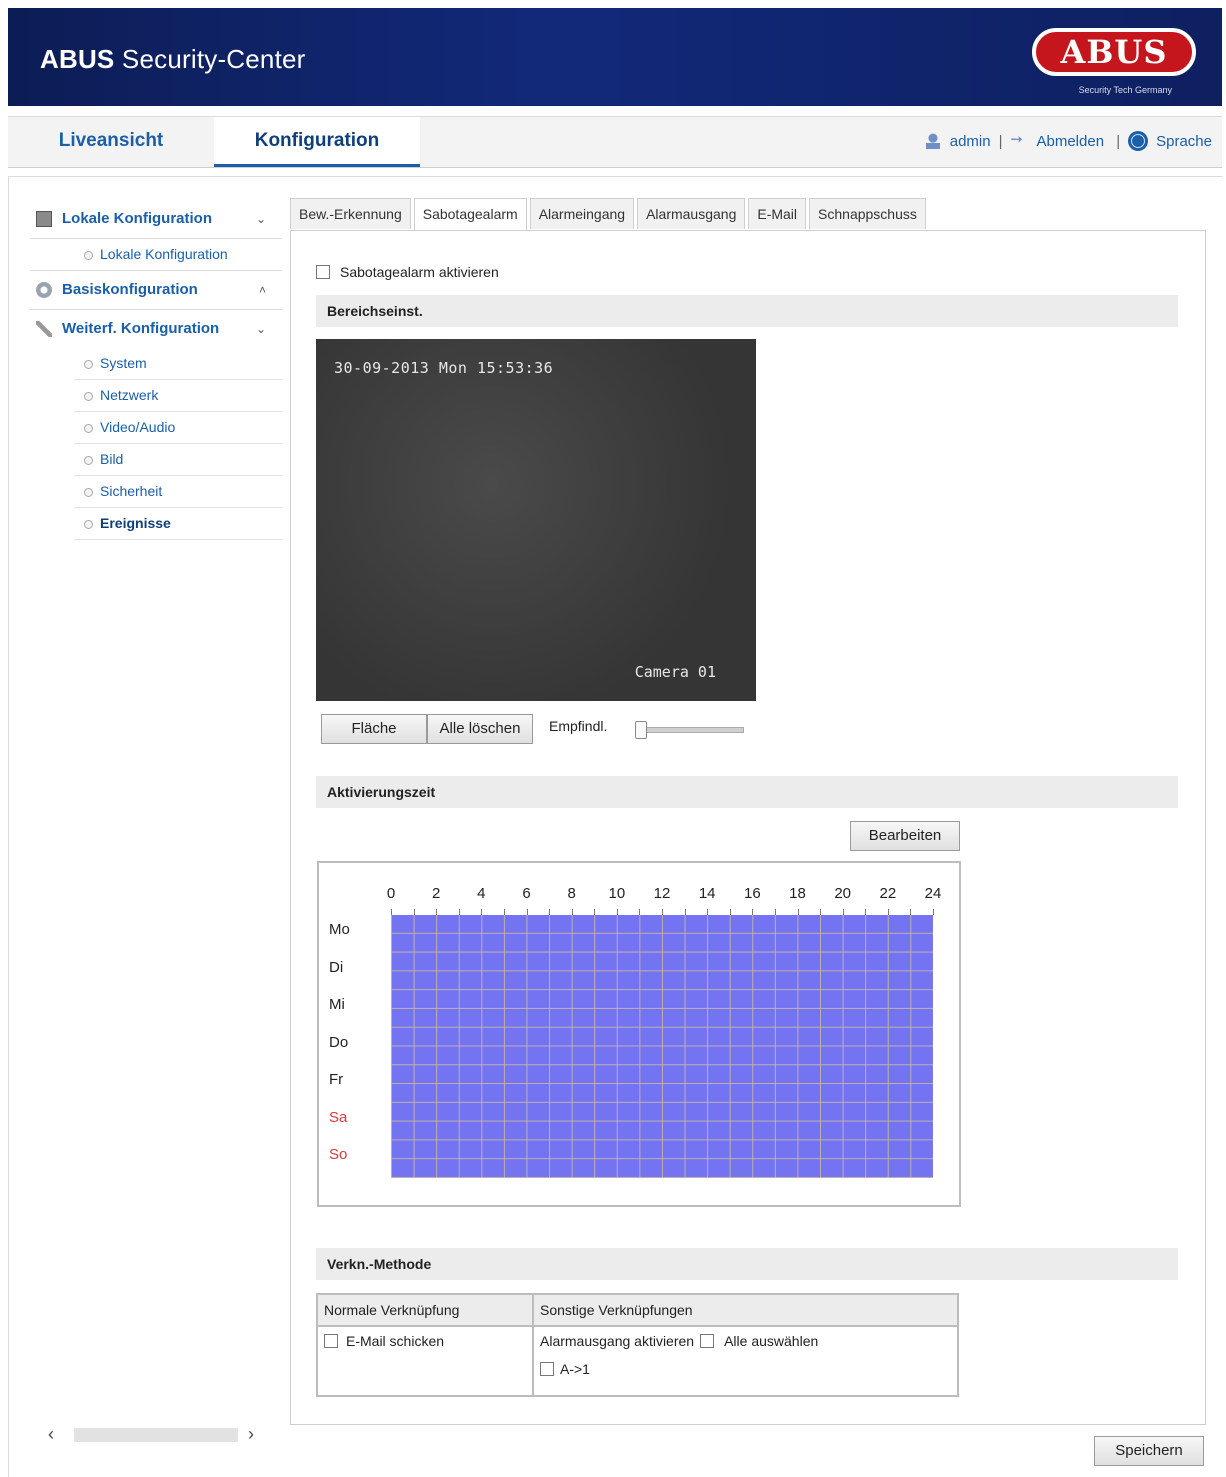 This screenshot has height=1477, width=1226. Describe the element at coordinates (339, 929) in the screenshot. I see `day-label: Mo` at that location.